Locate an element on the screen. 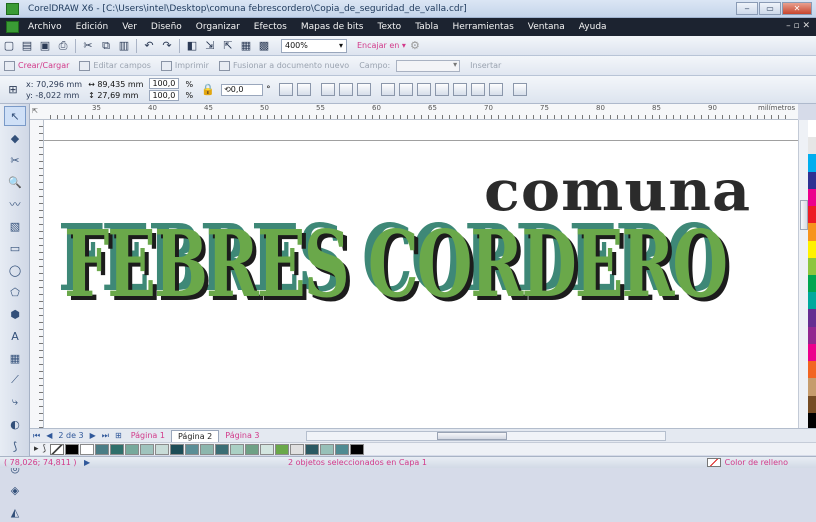 Image resolution: width=816 pixels, height=522 pixels. smart-fill-tool-icon: ▧ is located at coordinates (15, 226).